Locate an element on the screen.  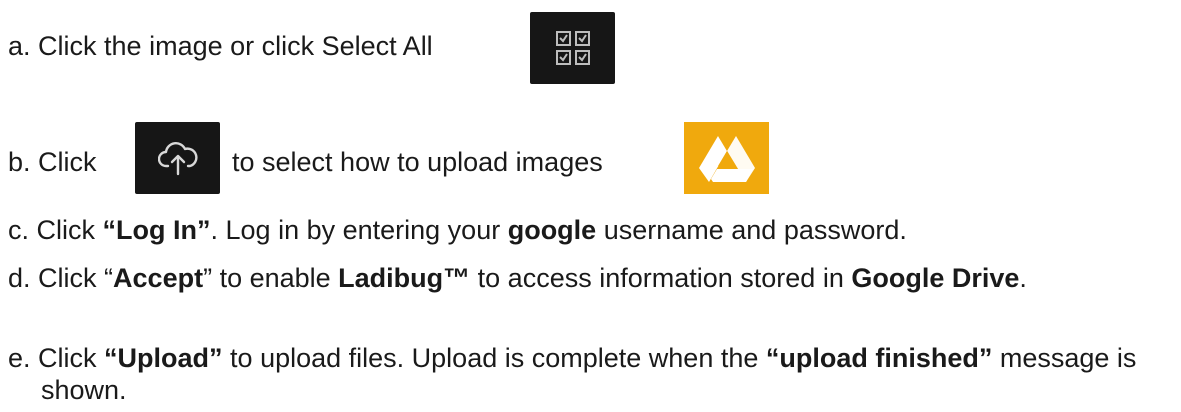
step-c-bold-google: google is located at coordinates (552, 230).